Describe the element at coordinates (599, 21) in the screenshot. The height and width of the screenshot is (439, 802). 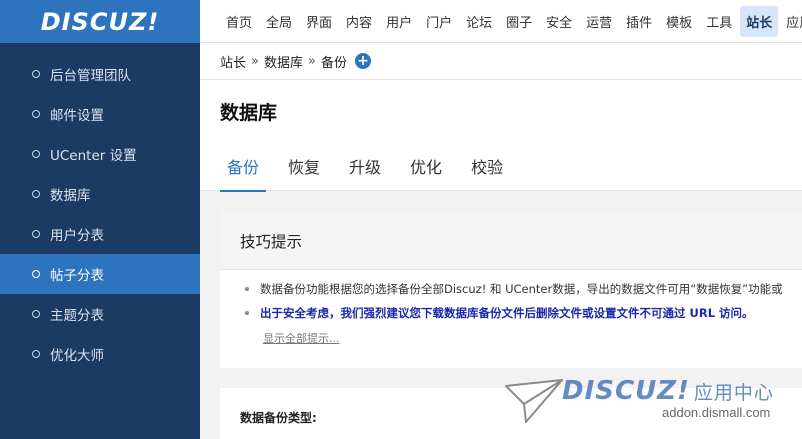
I see `nav-operations: 运营` at that location.